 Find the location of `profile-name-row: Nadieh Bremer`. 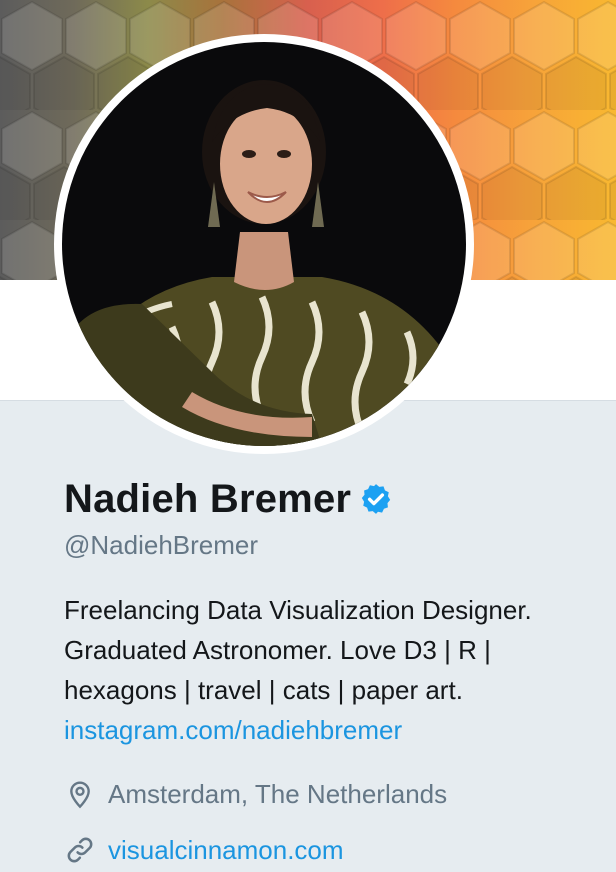

profile-name-row: Nadieh Bremer is located at coordinates (228, 499).